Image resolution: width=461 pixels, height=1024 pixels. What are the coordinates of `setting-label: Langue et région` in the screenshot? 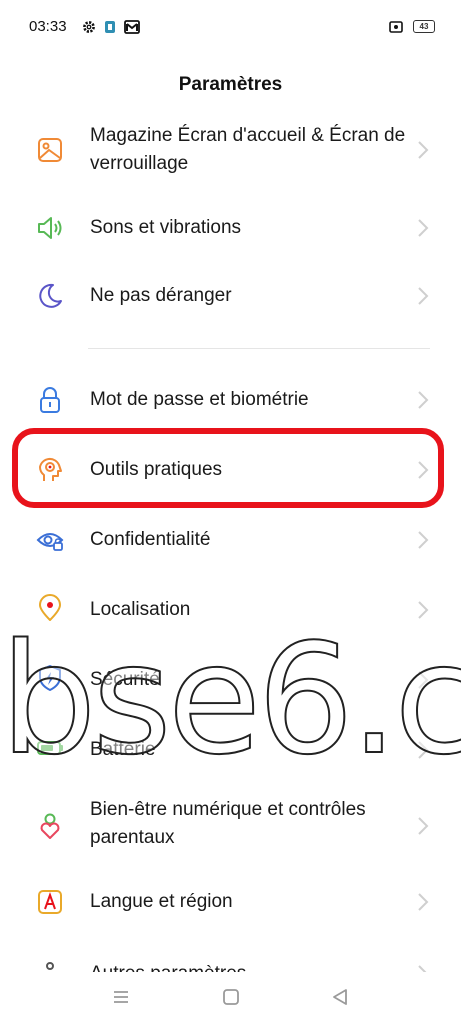 It's located at (161, 901).